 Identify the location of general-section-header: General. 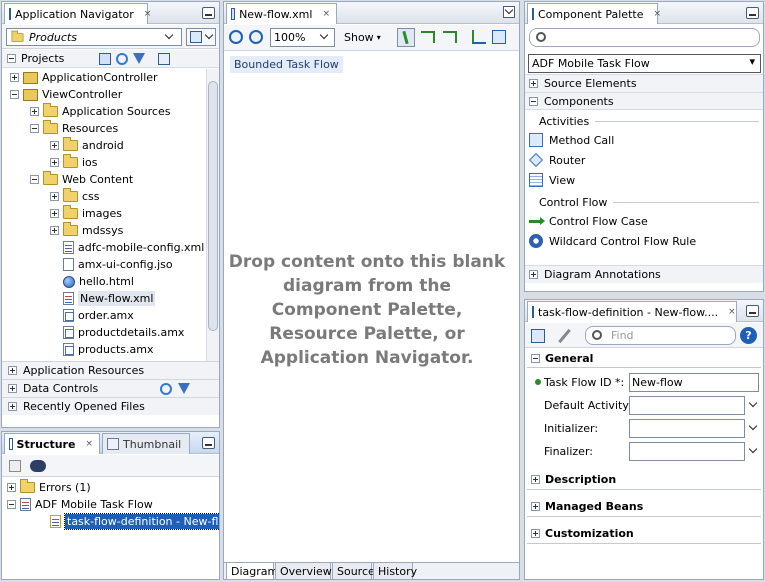
(644, 359).